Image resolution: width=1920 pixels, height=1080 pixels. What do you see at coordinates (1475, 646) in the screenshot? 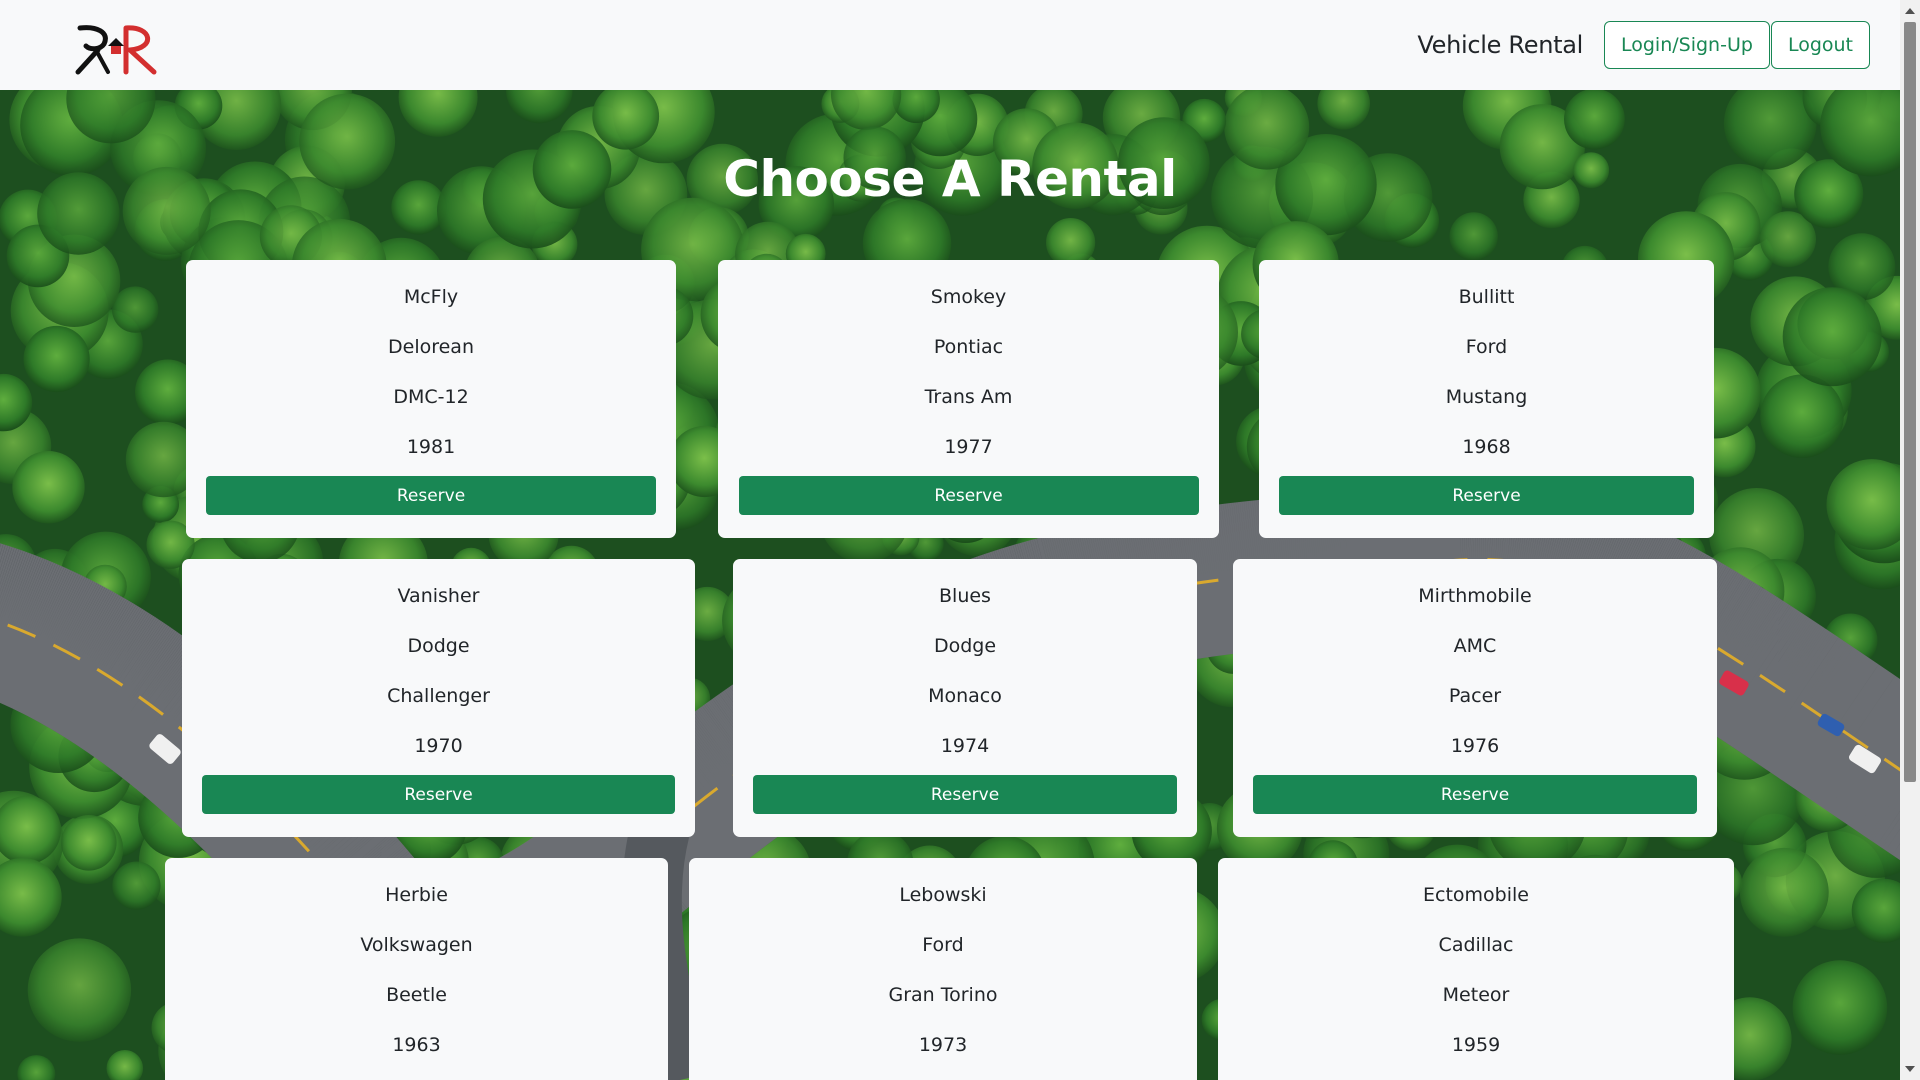
I see `car-make: AMC` at bounding box center [1475, 646].